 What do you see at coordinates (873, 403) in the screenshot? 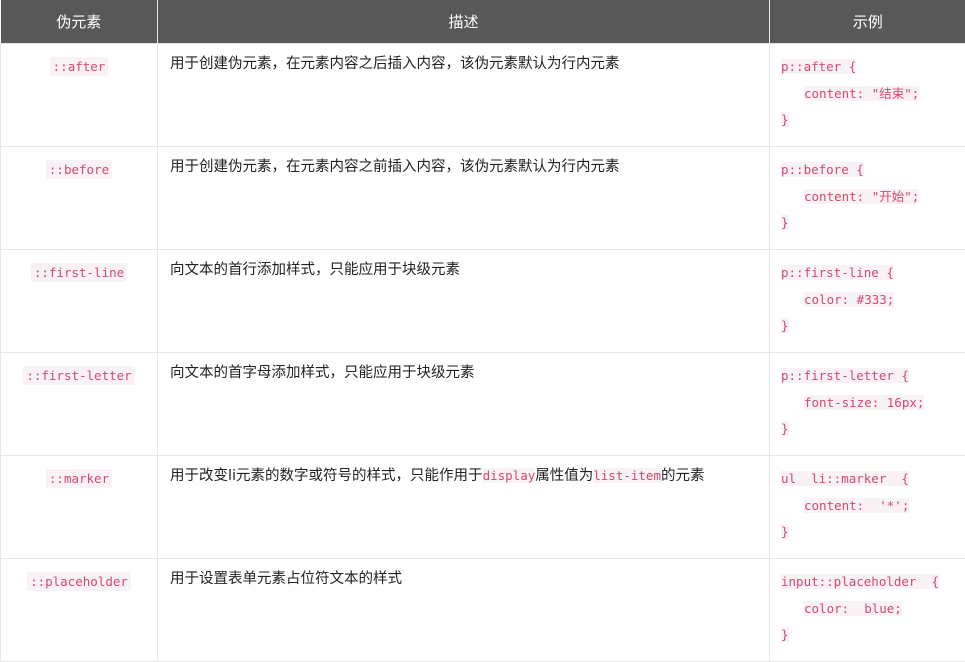
I see `example-line: font-size: 16px;` at bounding box center [873, 403].